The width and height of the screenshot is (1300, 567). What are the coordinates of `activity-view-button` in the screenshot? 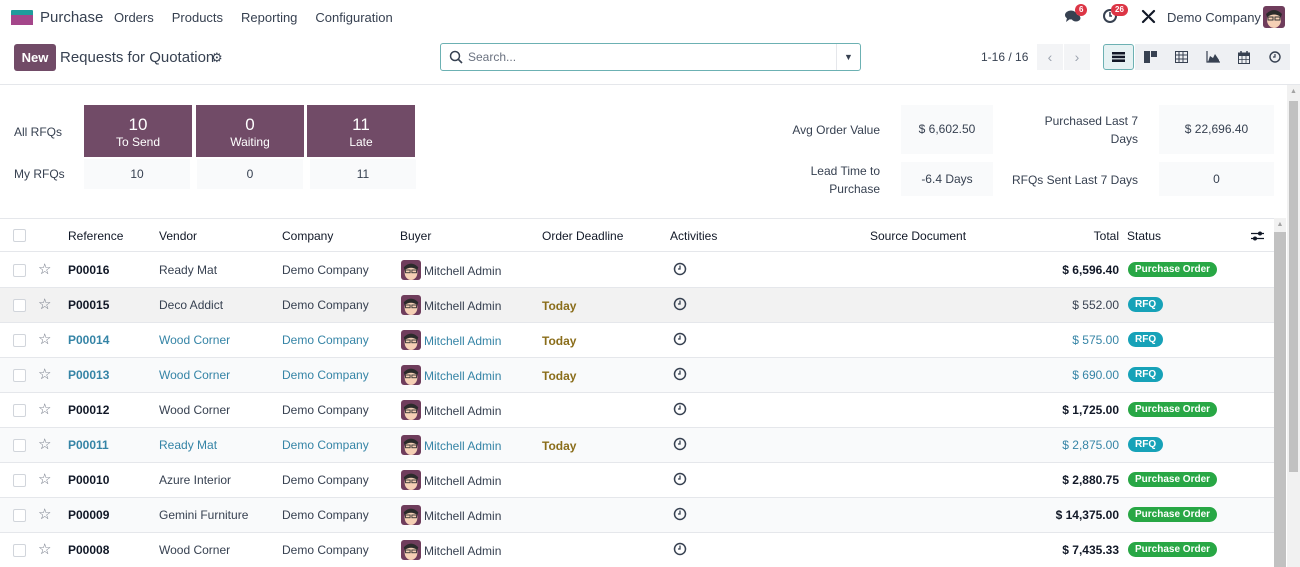 It's located at (1274, 57).